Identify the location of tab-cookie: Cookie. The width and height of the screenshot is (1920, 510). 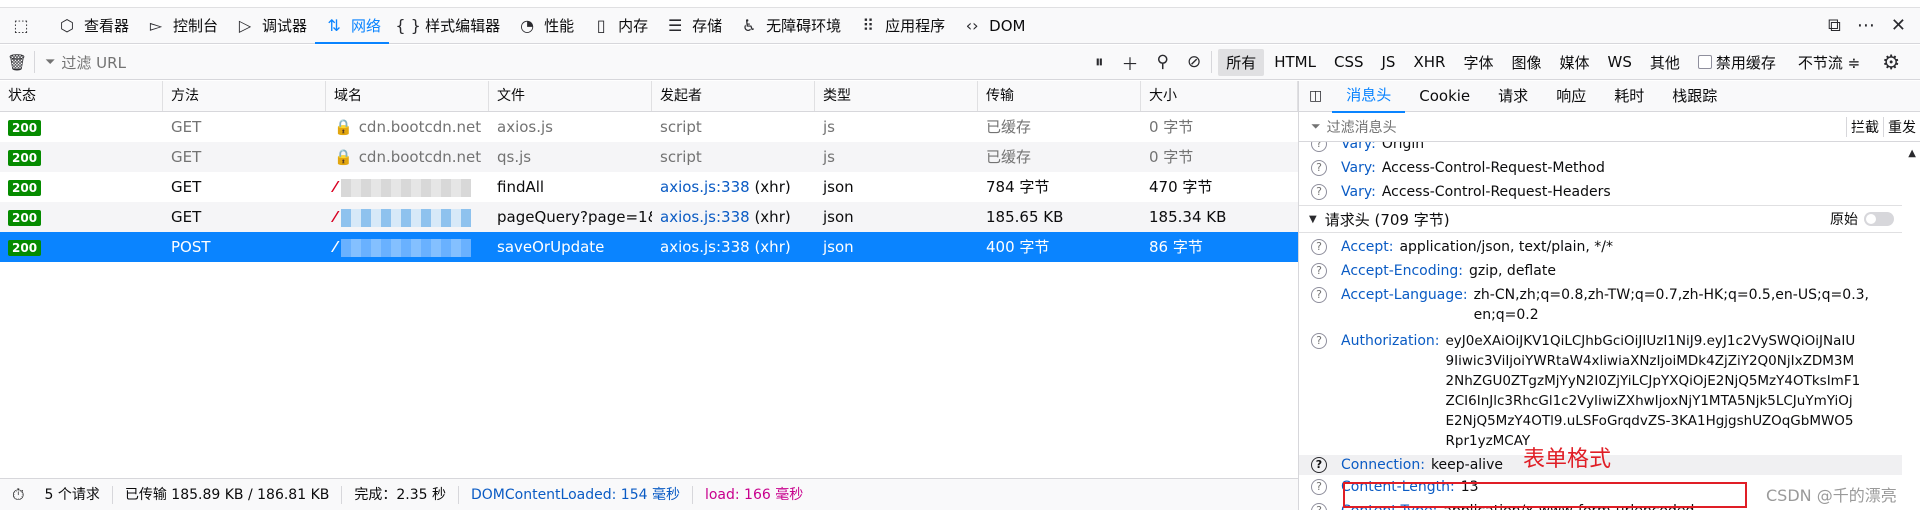
(1444, 96).